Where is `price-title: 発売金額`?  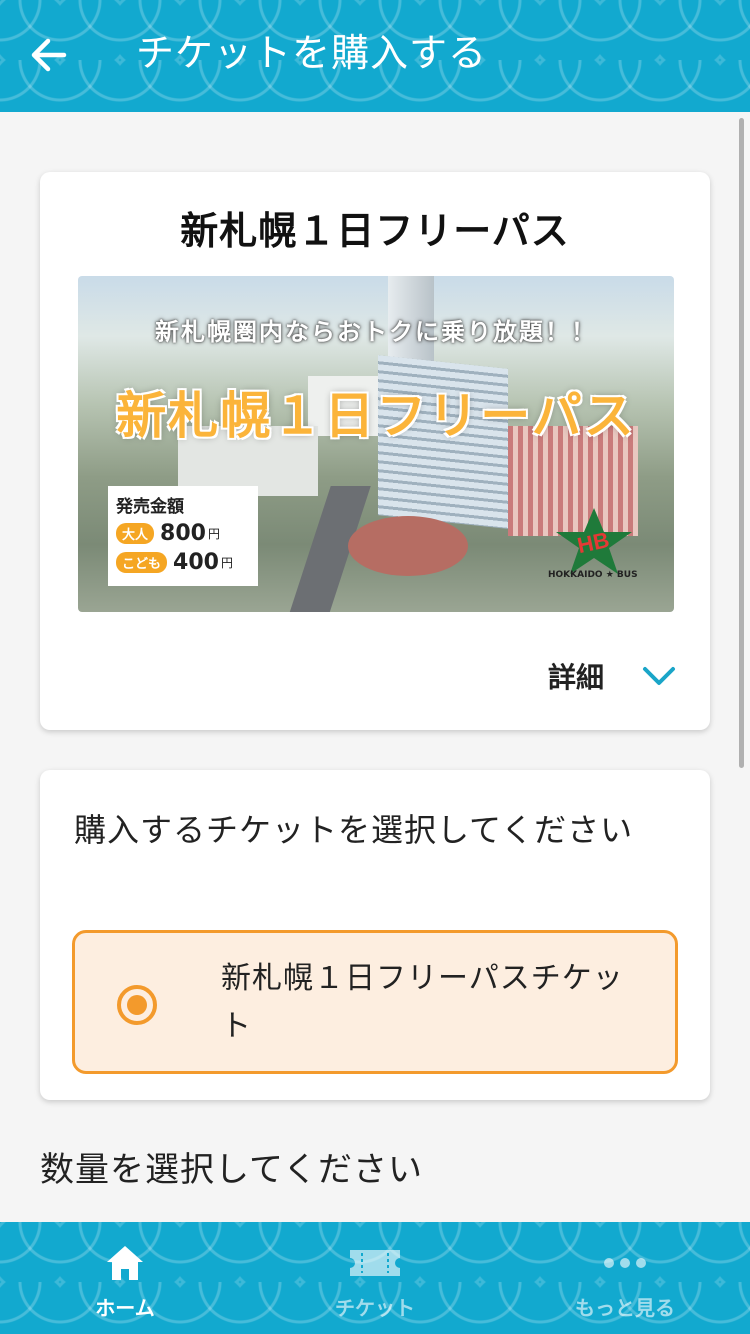
price-title: 発売金額 is located at coordinates (150, 507).